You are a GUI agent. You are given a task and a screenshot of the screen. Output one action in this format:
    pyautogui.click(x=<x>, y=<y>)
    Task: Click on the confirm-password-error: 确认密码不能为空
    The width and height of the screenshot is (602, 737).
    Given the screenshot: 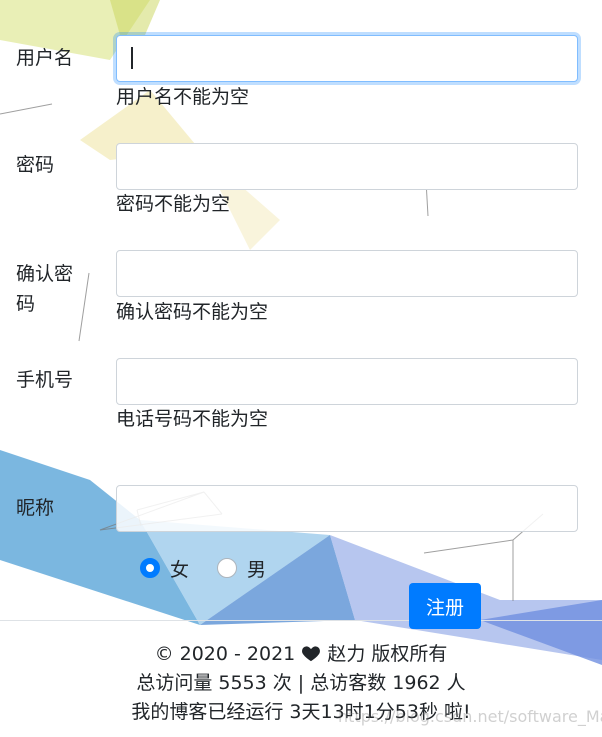 What is the action you would take?
    pyautogui.click(x=192, y=312)
    